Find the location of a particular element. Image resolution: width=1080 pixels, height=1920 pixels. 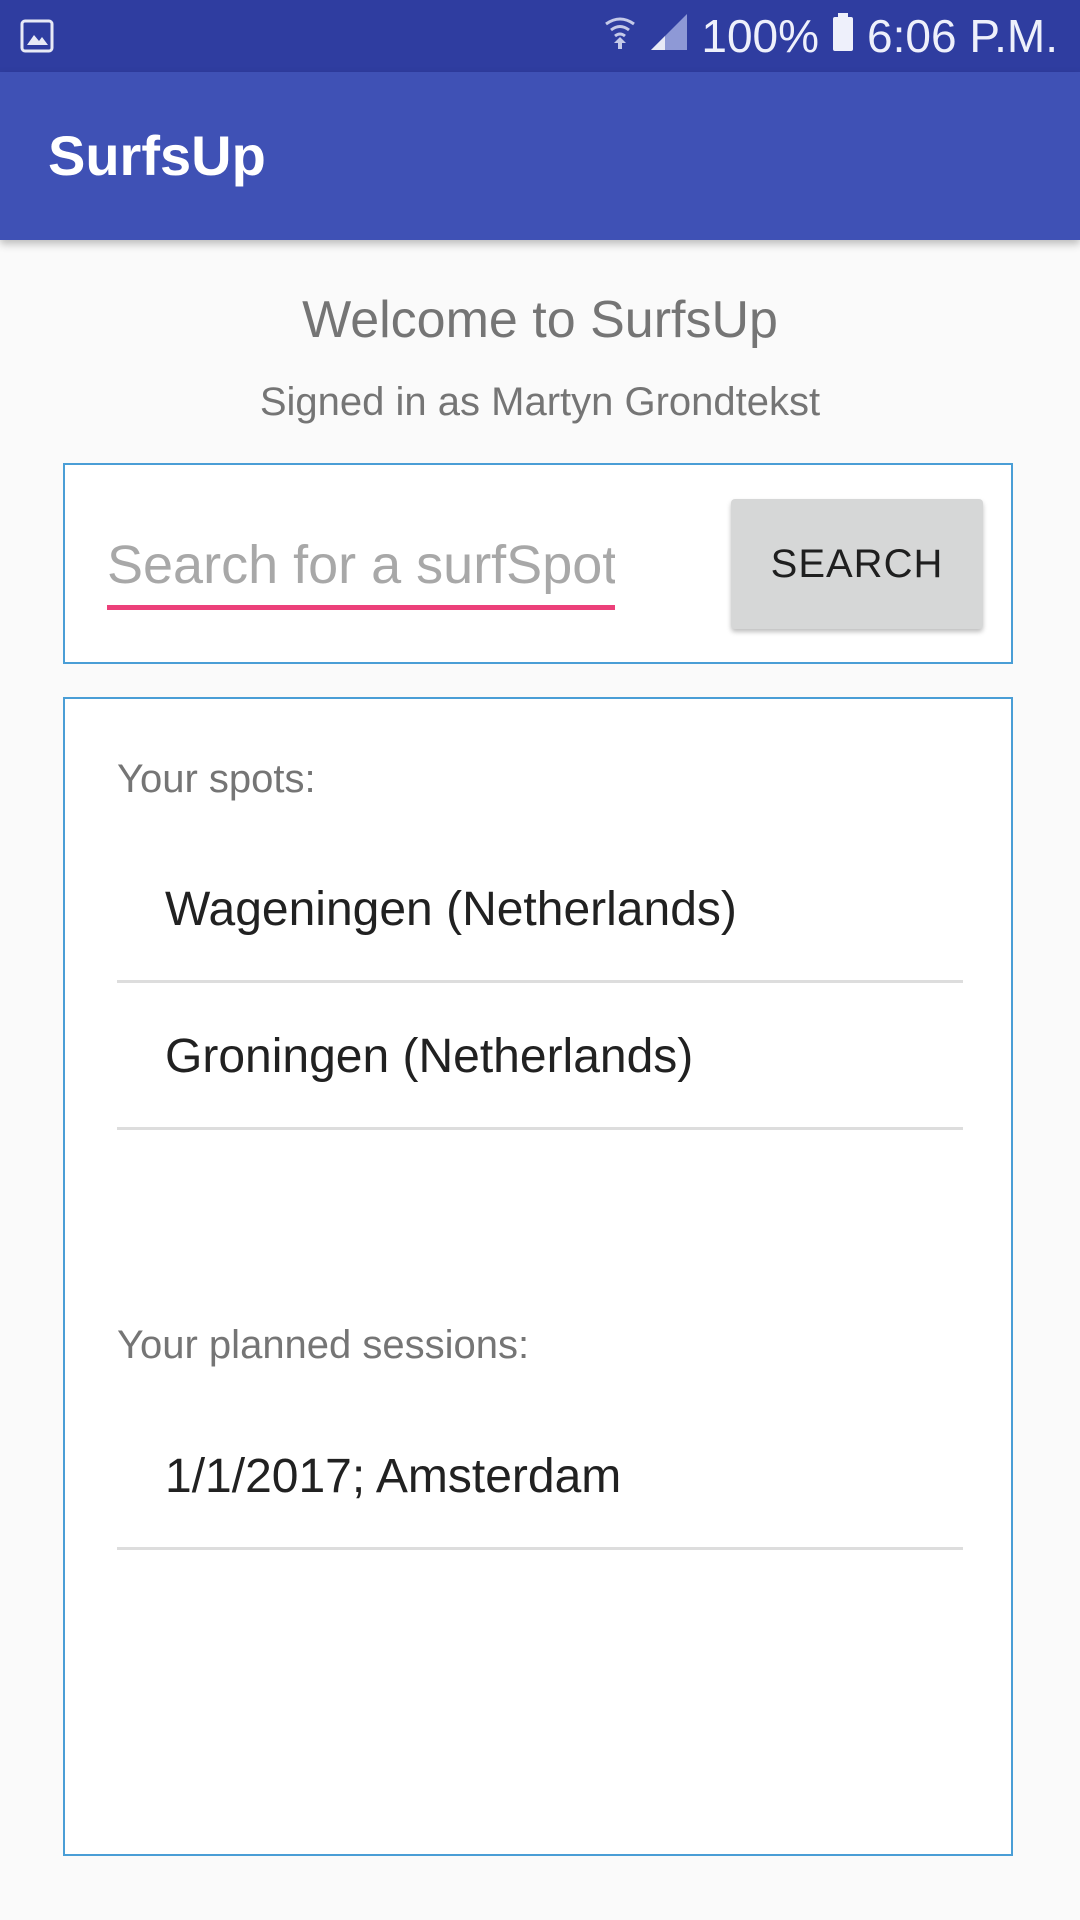

battery-icon is located at coordinates (843, 36).